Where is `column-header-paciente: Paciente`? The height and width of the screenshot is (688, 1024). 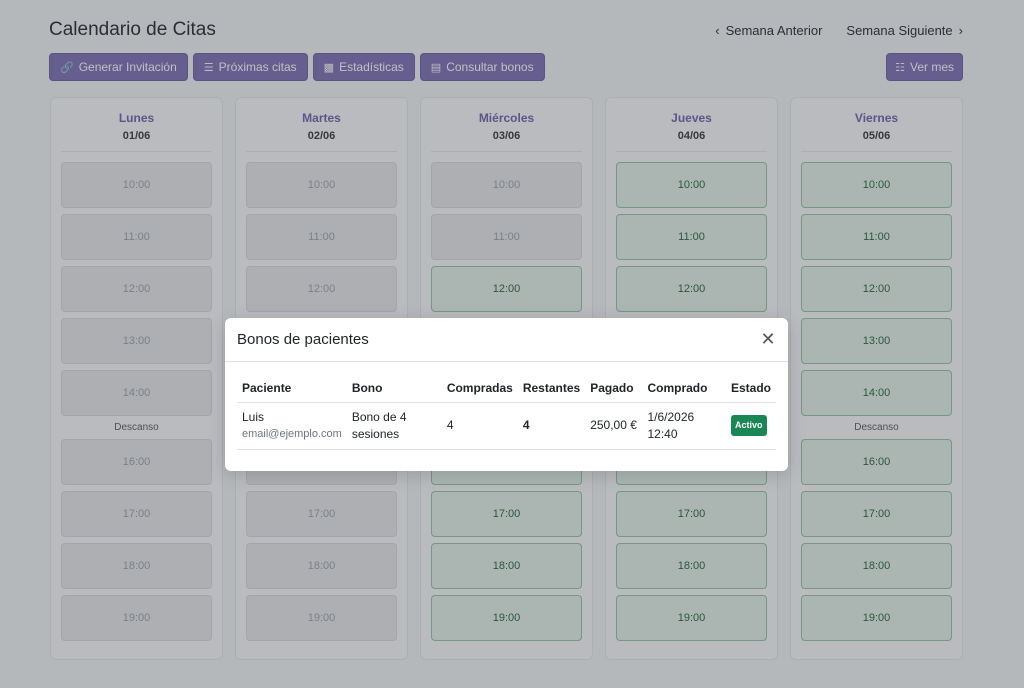 column-header-paciente: Paciente is located at coordinates (292, 388).